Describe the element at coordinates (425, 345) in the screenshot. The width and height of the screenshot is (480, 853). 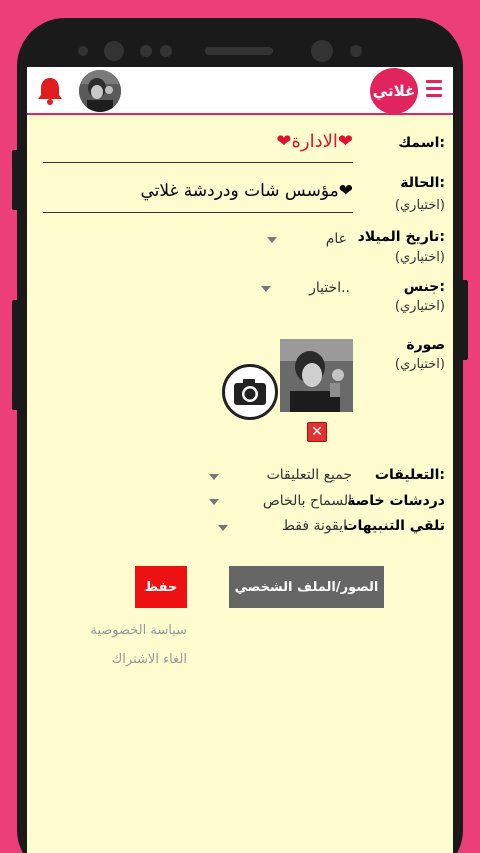
I see `photo-label: صورة` at that location.